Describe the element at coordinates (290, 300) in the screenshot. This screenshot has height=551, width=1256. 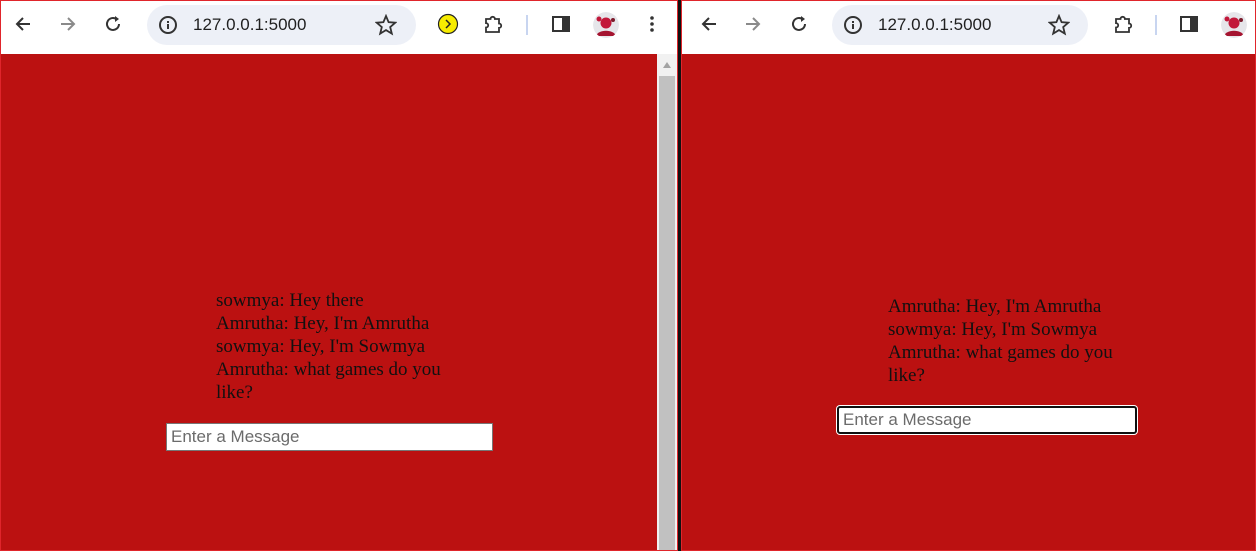
I see `chat-message: sowmya: Hey there` at that location.